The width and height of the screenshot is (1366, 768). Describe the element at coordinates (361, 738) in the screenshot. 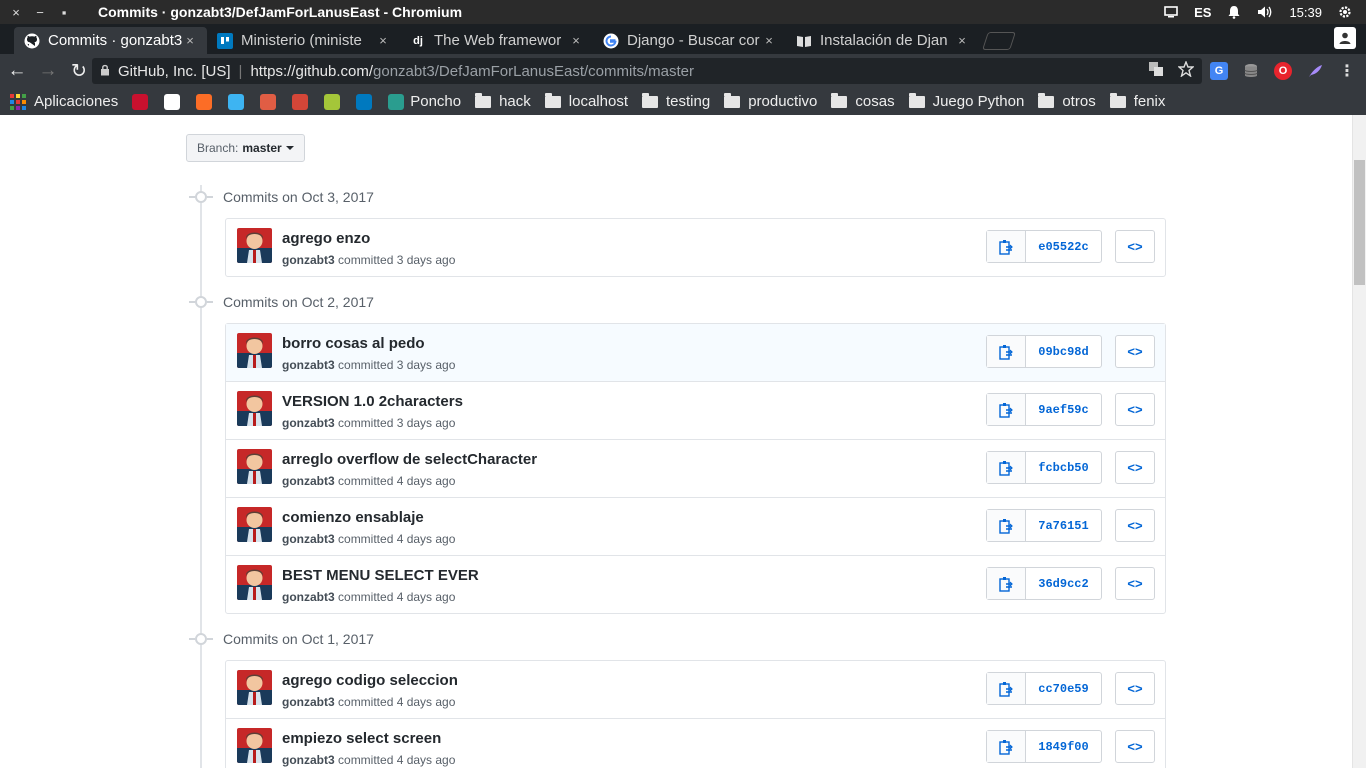

I see `commit-message-link: empiezo select screen` at that location.